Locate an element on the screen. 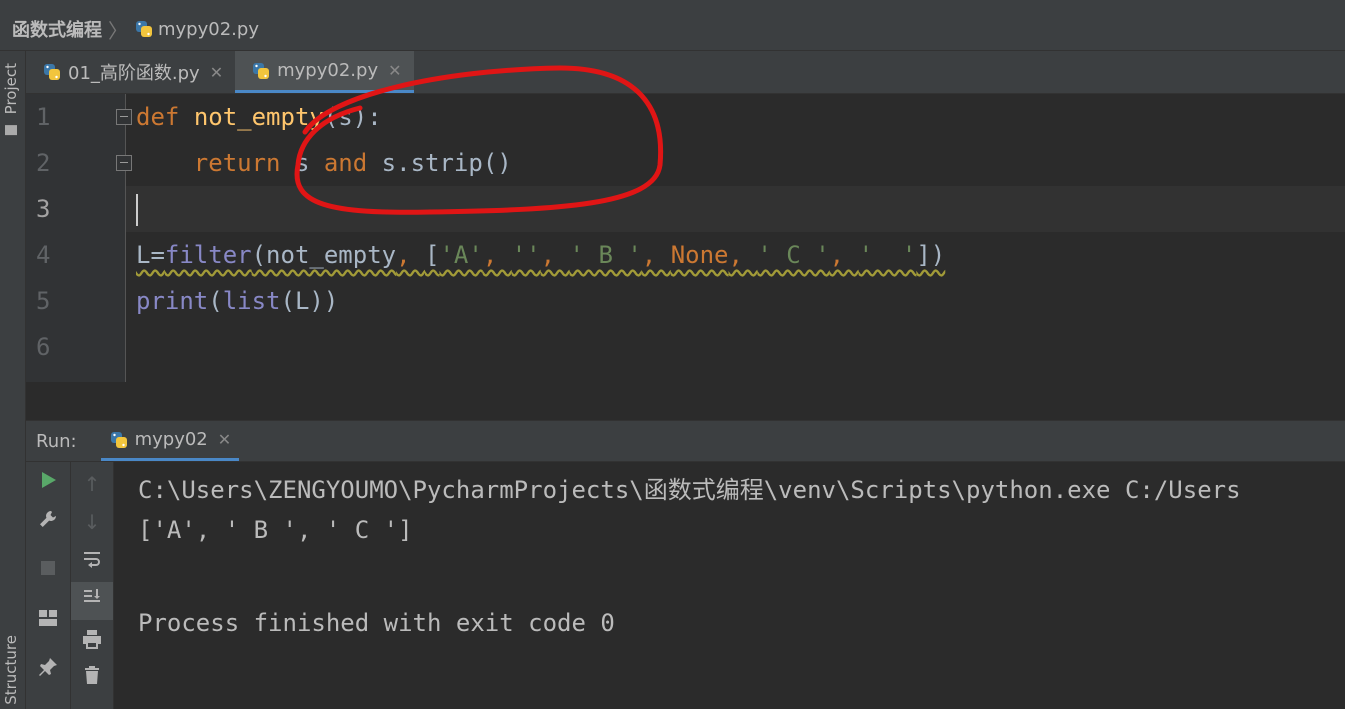 Image resolution: width=1345 pixels, height=709 pixels. code-line-5: print(list(L)) is located at coordinates (237, 301).